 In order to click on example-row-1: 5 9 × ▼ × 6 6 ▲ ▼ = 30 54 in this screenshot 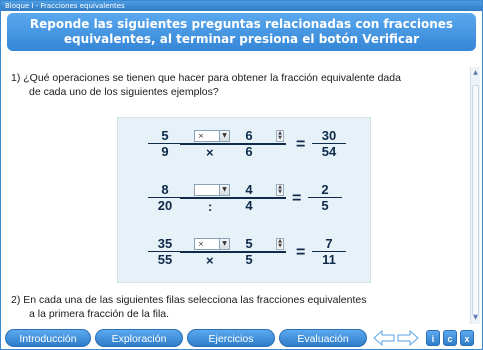, I will do `click(245, 148)`.